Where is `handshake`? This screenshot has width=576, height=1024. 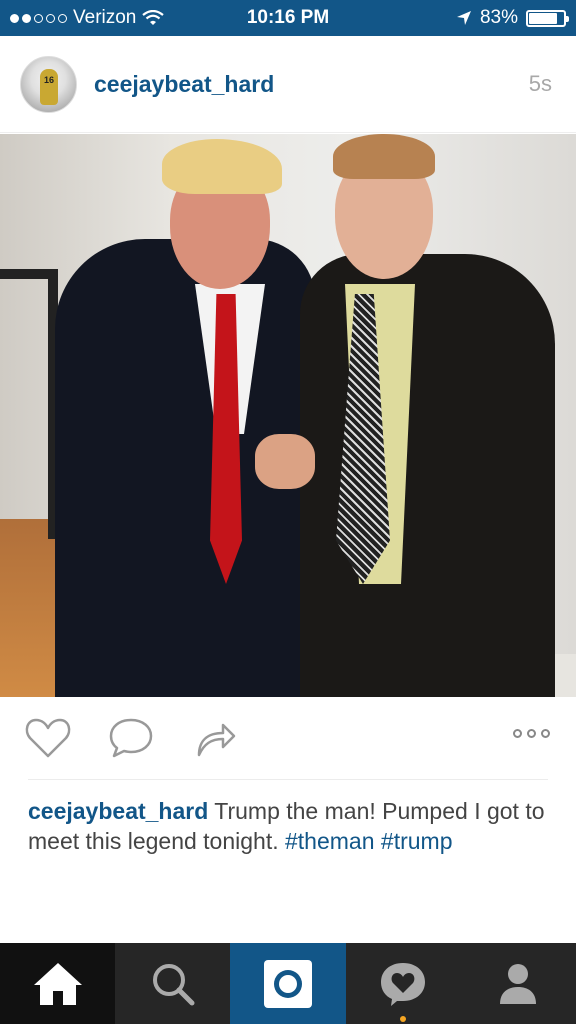
handshake is located at coordinates (285, 461).